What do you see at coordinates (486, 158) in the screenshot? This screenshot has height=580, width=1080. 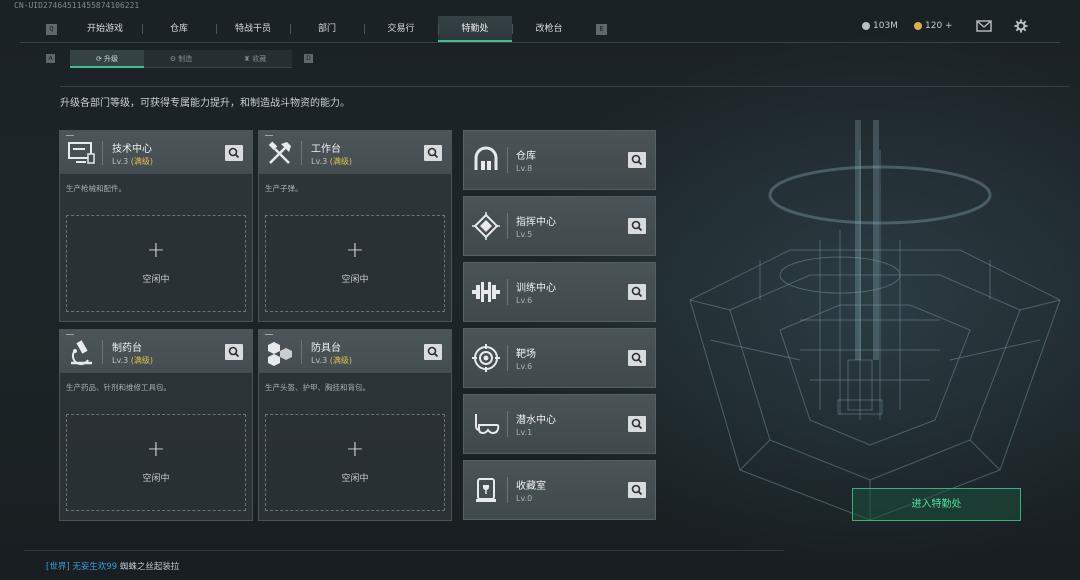 I see `warehouse-icon` at bounding box center [486, 158].